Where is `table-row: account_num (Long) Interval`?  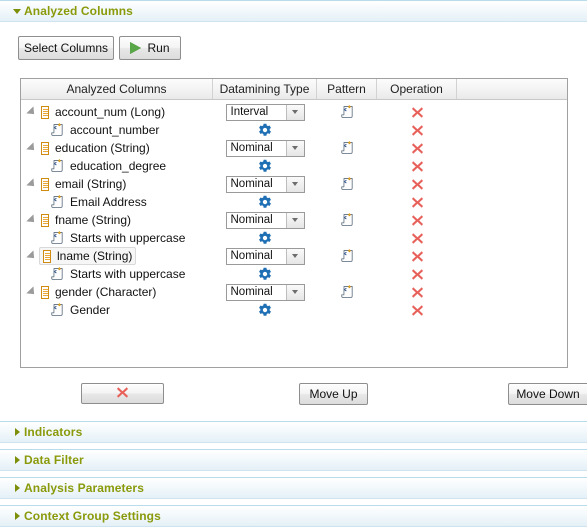 table-row: account_num (Long) Interval is located at coordinates (294, 112).